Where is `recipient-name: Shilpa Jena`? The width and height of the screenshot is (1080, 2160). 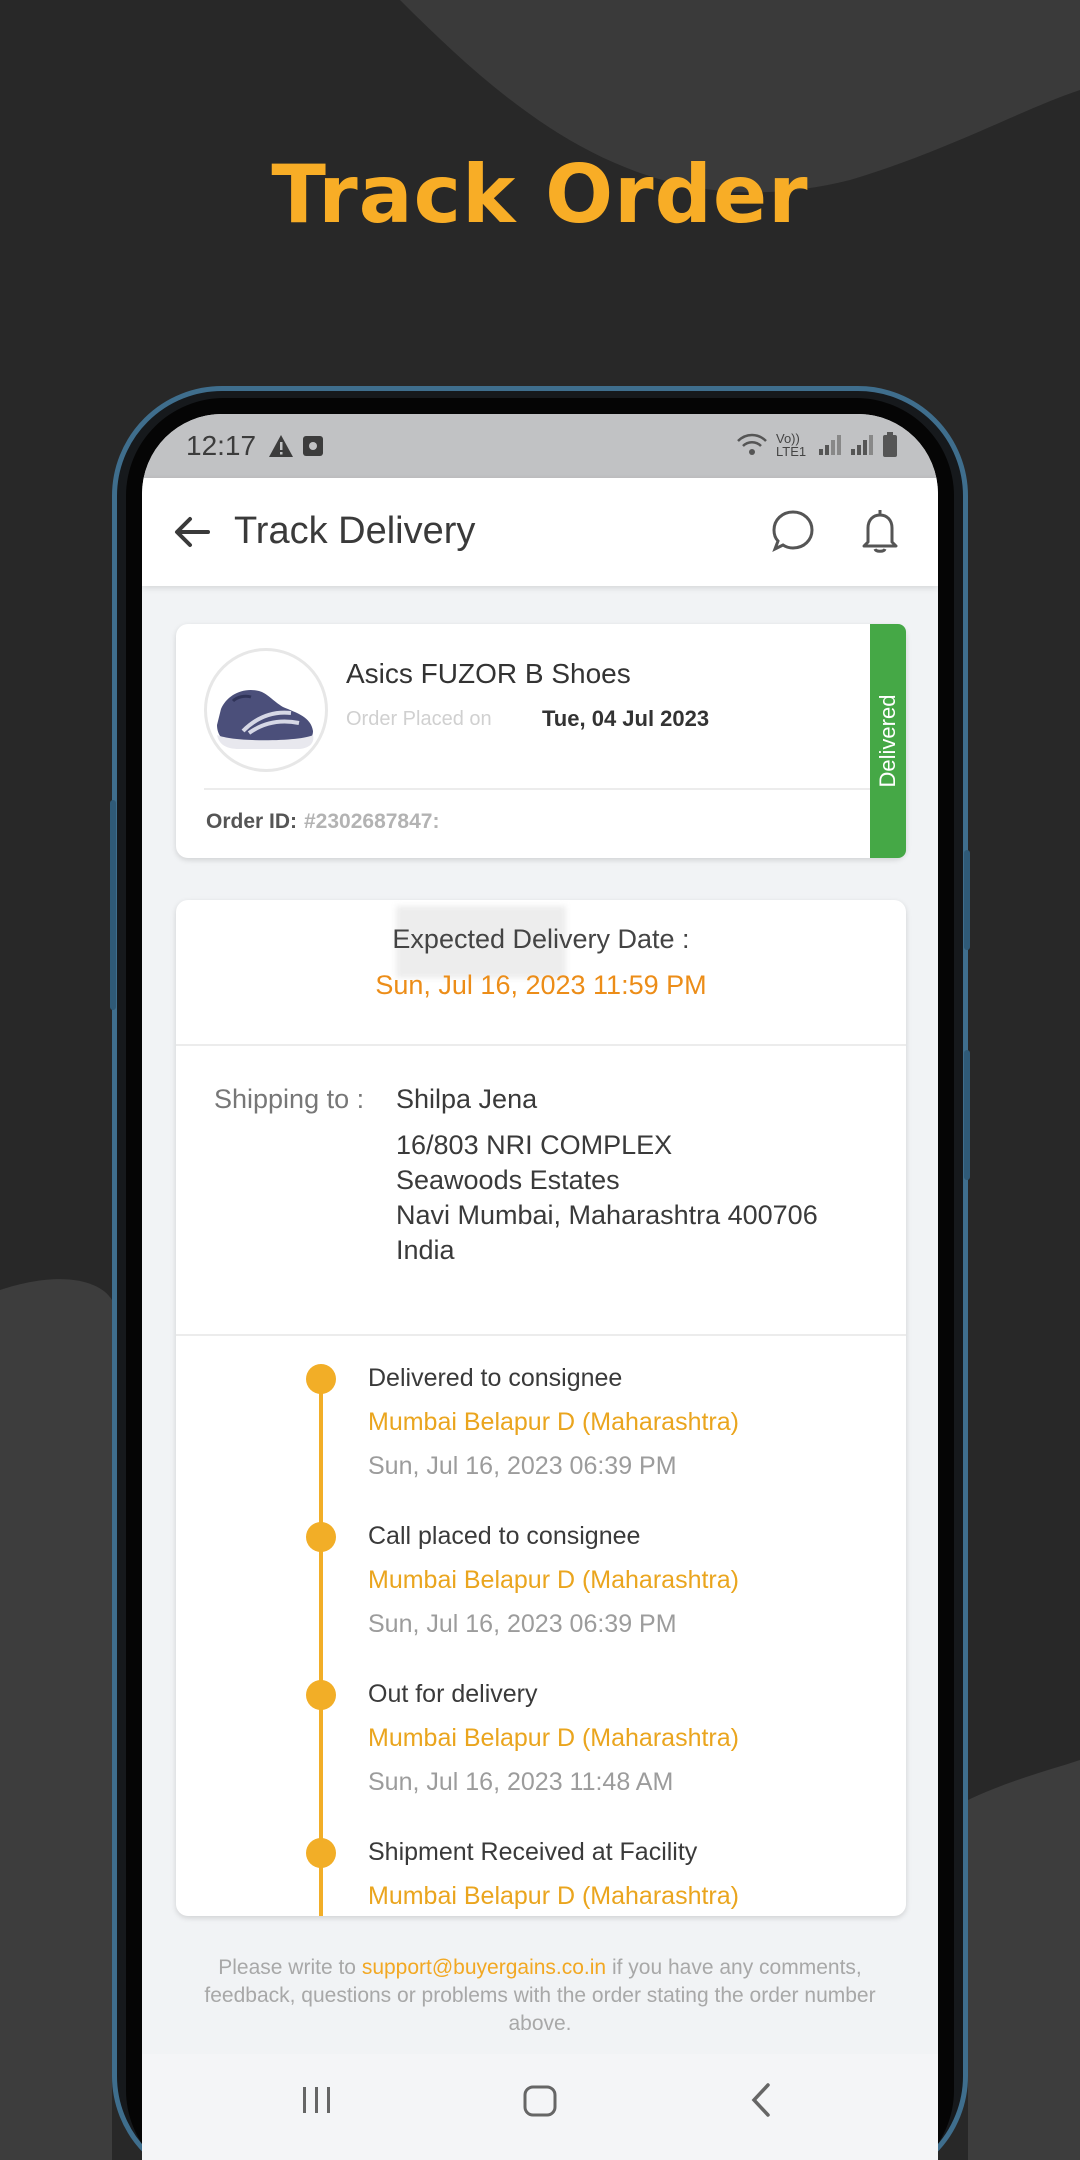 recipient-name: Shilpa Jena is located at coordinates (467, 1099).